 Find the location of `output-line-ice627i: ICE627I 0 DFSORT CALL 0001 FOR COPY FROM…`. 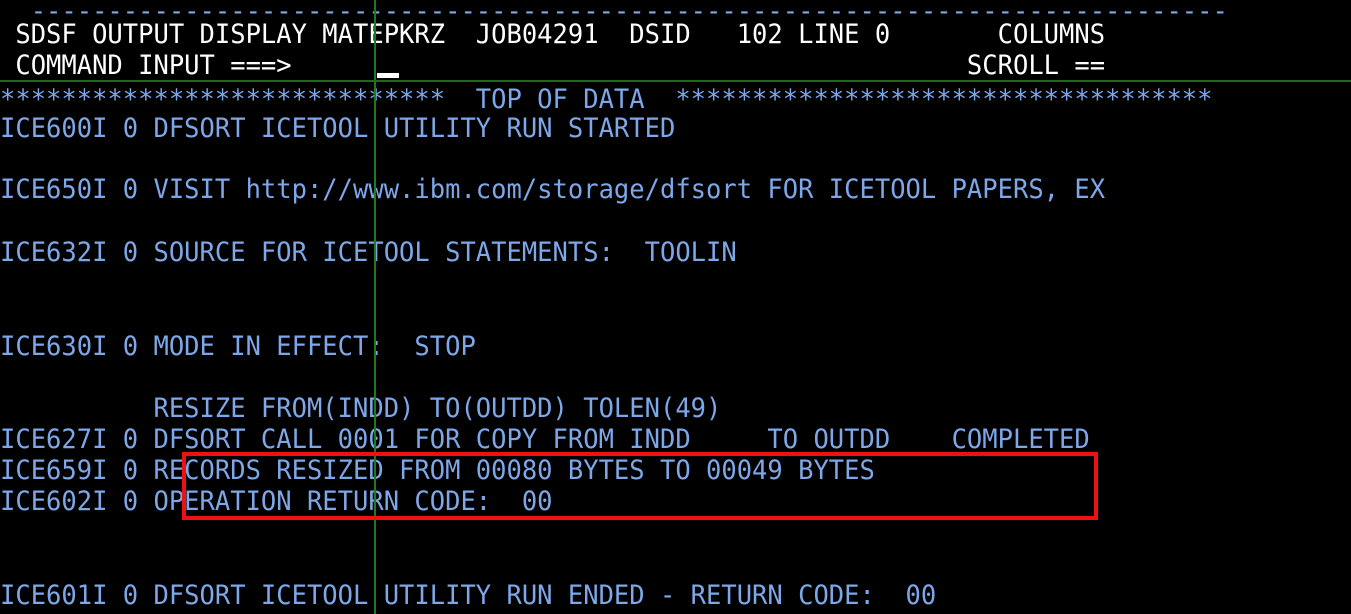

output-line-ice627i: ICE627I 0 DFSORT CALL 0001 FOR COPY FROM… is located at coordinates (545, 439).